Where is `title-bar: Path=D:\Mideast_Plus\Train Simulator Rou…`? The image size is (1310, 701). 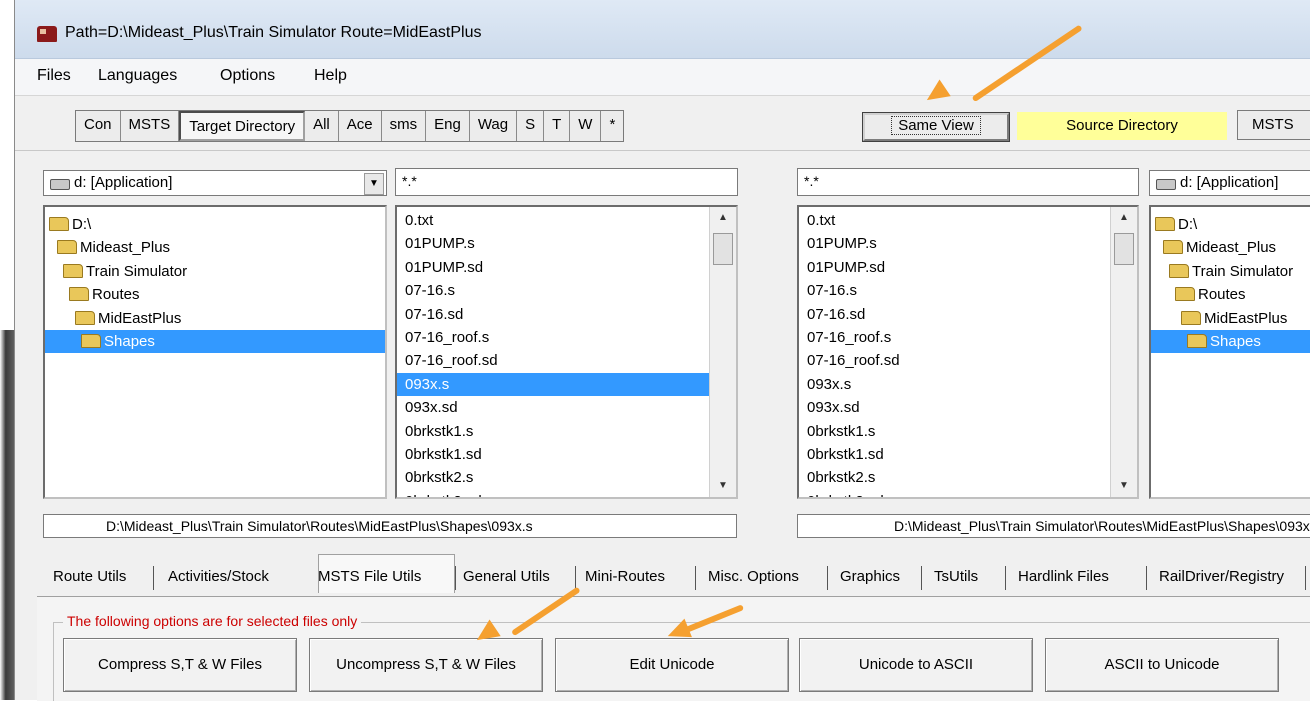 title-bar: Path=D:\Mideast_Plus\Train Simulator Rou… is located at coordinates (662, 29).